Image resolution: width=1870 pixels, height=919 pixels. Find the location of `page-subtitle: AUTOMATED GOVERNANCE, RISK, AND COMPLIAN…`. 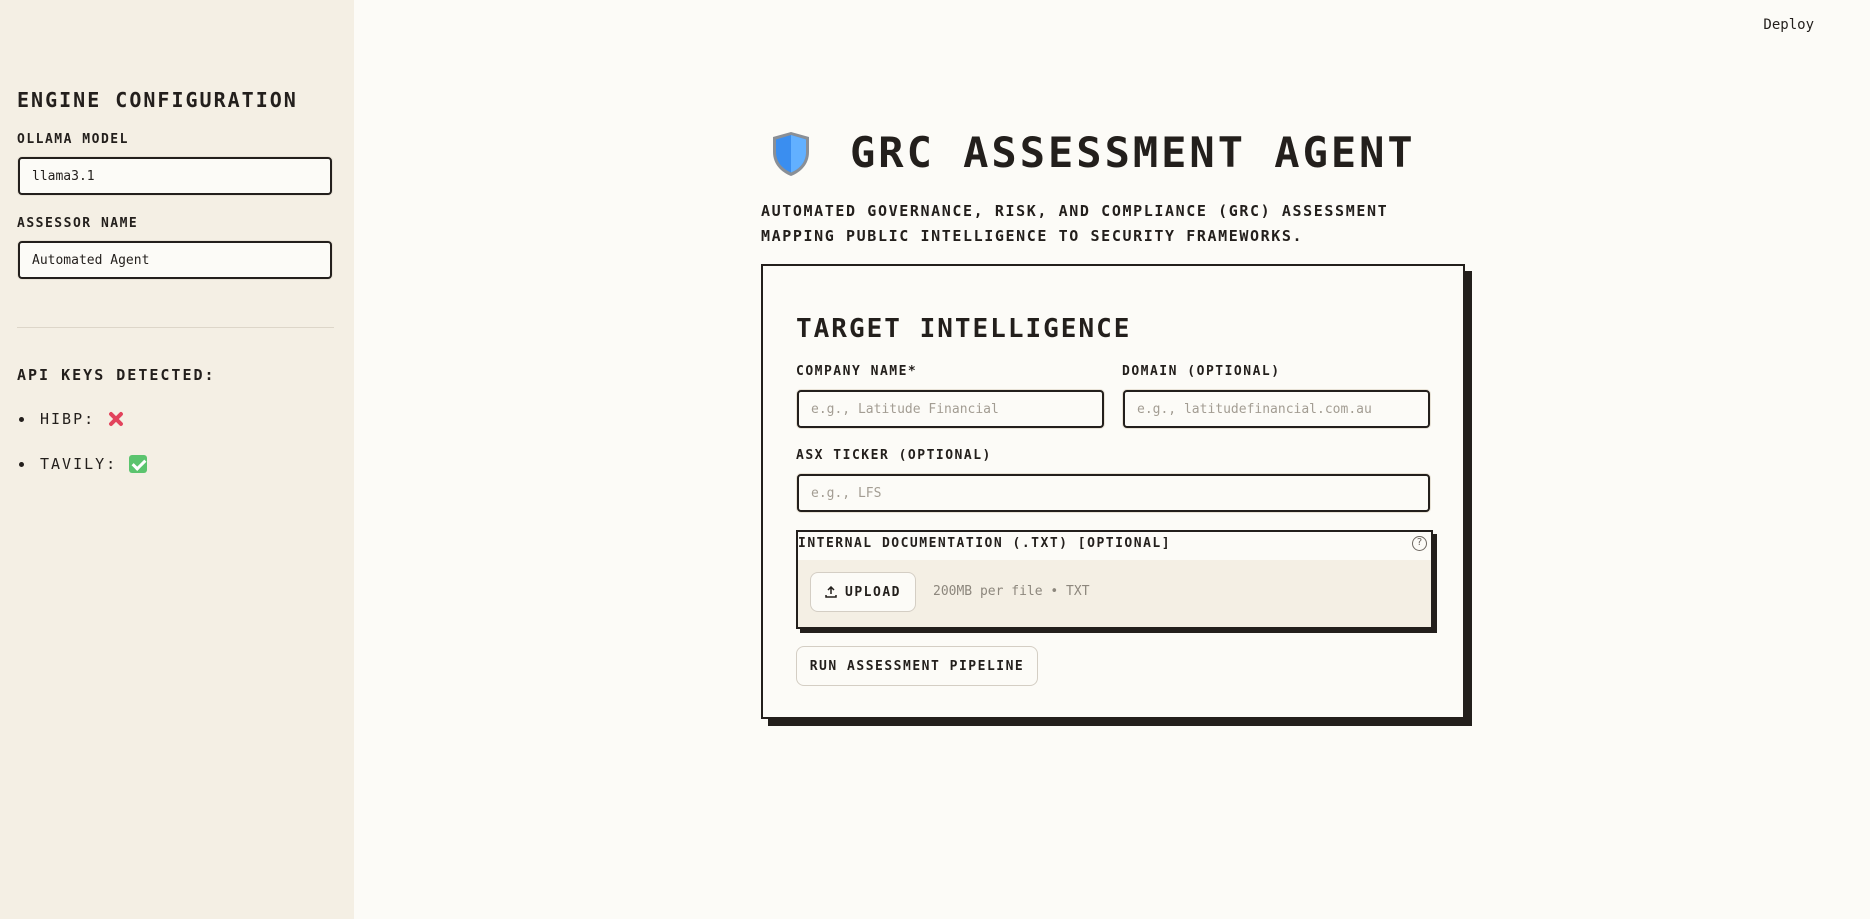

page-subtitle: AUTOMATED GOVERNANCE, RISK, AND COMPLIAN… is located at coordinates (1111, 224).